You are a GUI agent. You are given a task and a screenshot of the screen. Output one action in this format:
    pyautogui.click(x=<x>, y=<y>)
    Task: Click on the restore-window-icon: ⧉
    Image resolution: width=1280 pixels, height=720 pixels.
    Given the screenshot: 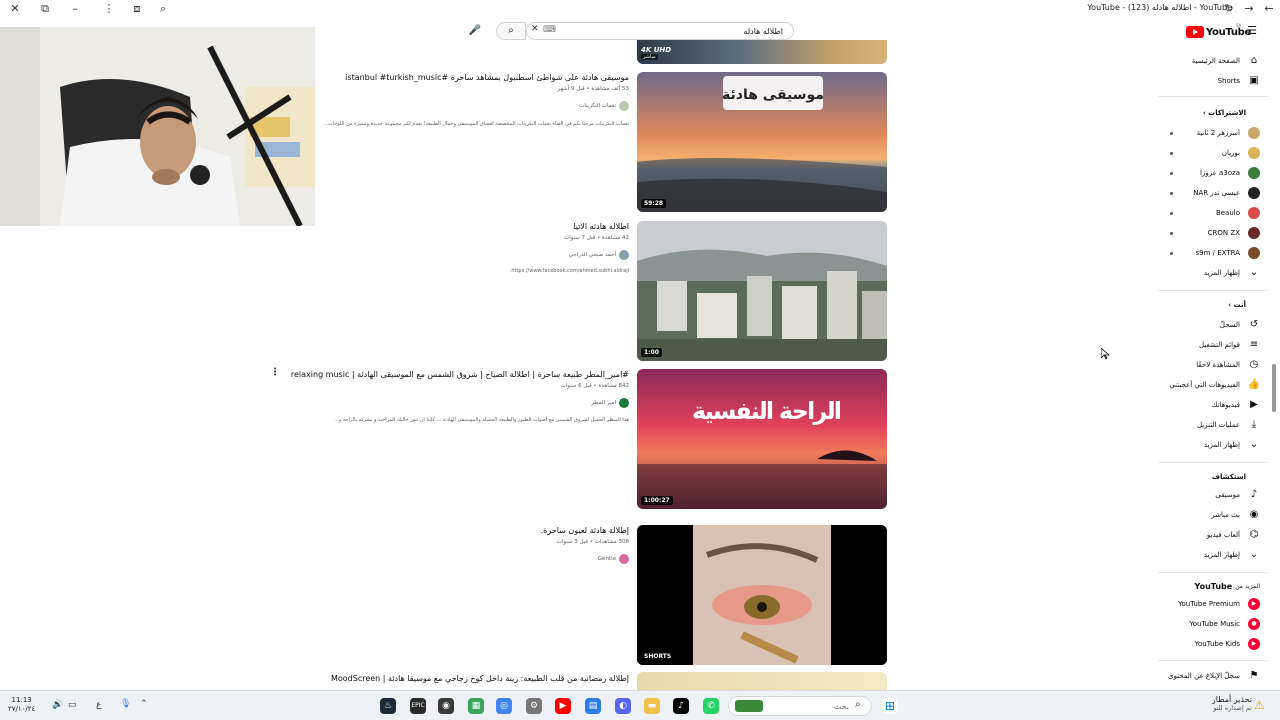 What is the action you would take?
    pyautogui.click(x=45, y=9)
    